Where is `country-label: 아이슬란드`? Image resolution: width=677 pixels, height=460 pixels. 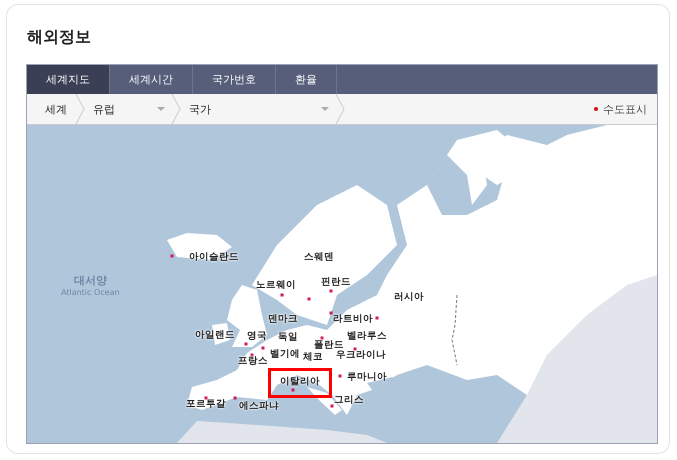 country-label: 아이슬란드 is located at coordinates (214, 257).